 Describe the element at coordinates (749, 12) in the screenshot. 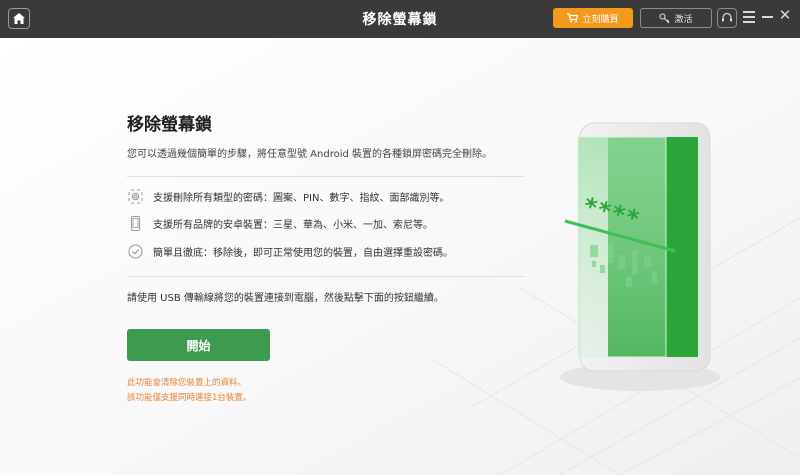

I see `menu-icon` at that location.